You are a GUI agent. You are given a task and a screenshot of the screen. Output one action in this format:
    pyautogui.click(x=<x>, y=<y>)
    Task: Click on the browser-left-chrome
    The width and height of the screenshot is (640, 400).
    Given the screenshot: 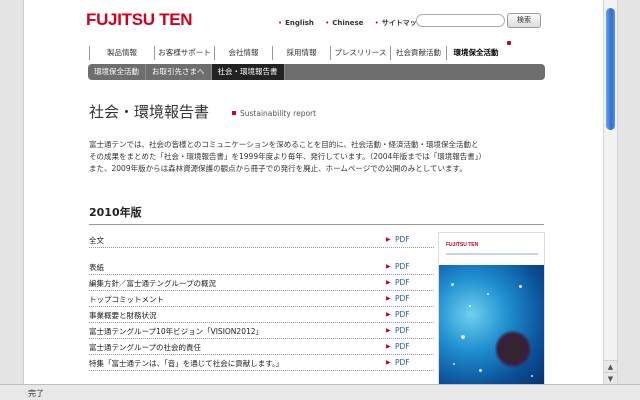 What is the action you would take?
    pyautogui.click(x=12, y=200)
    